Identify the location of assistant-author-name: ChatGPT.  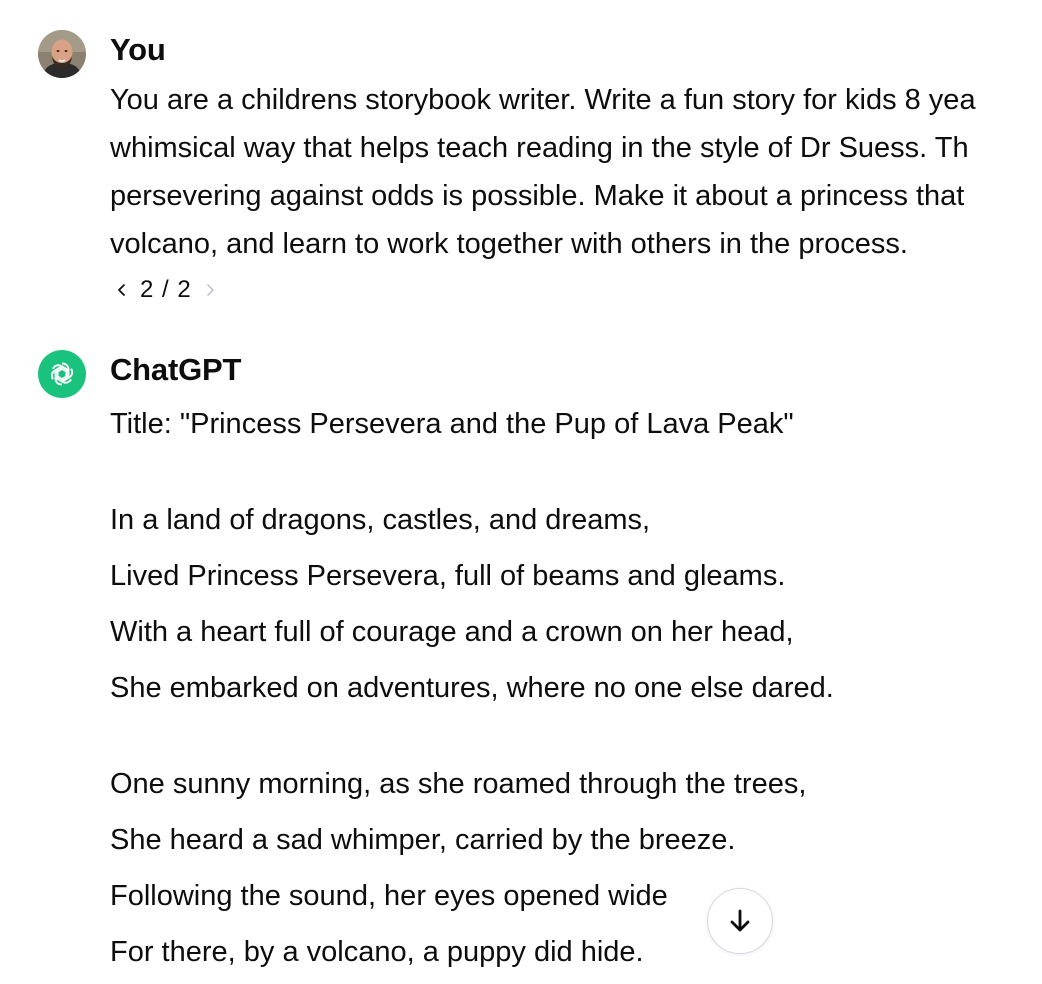
(176, 369).